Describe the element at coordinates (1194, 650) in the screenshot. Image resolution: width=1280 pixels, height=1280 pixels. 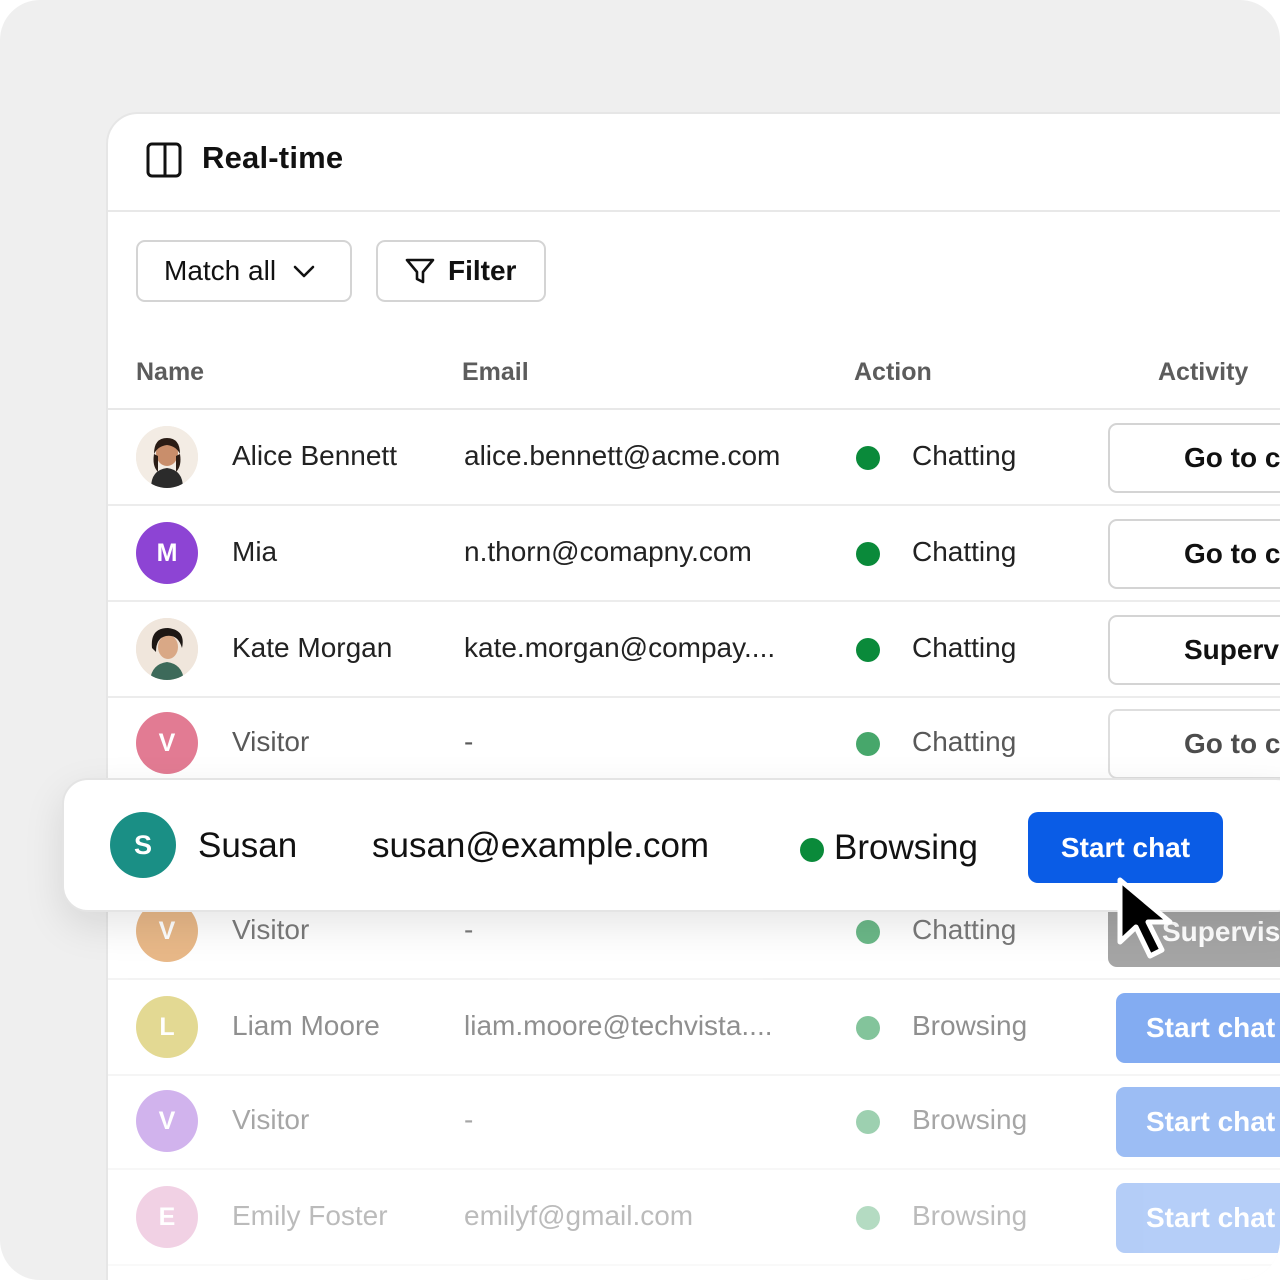
I see `supervise-button: Supervise` at that location.